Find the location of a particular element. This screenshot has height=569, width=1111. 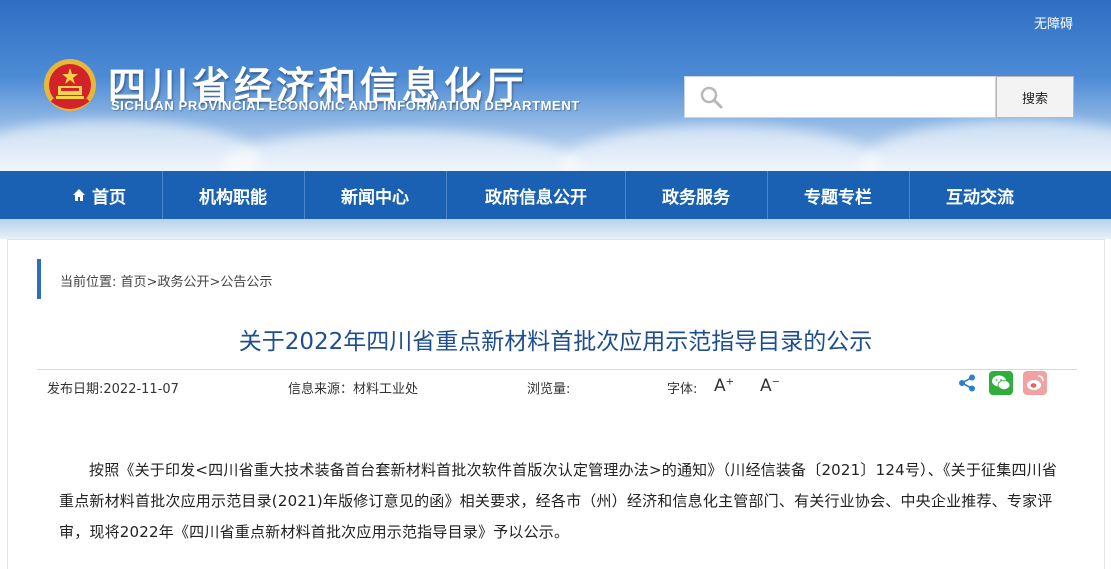

breadcrumb-marker is located at coordinates (39, 279).